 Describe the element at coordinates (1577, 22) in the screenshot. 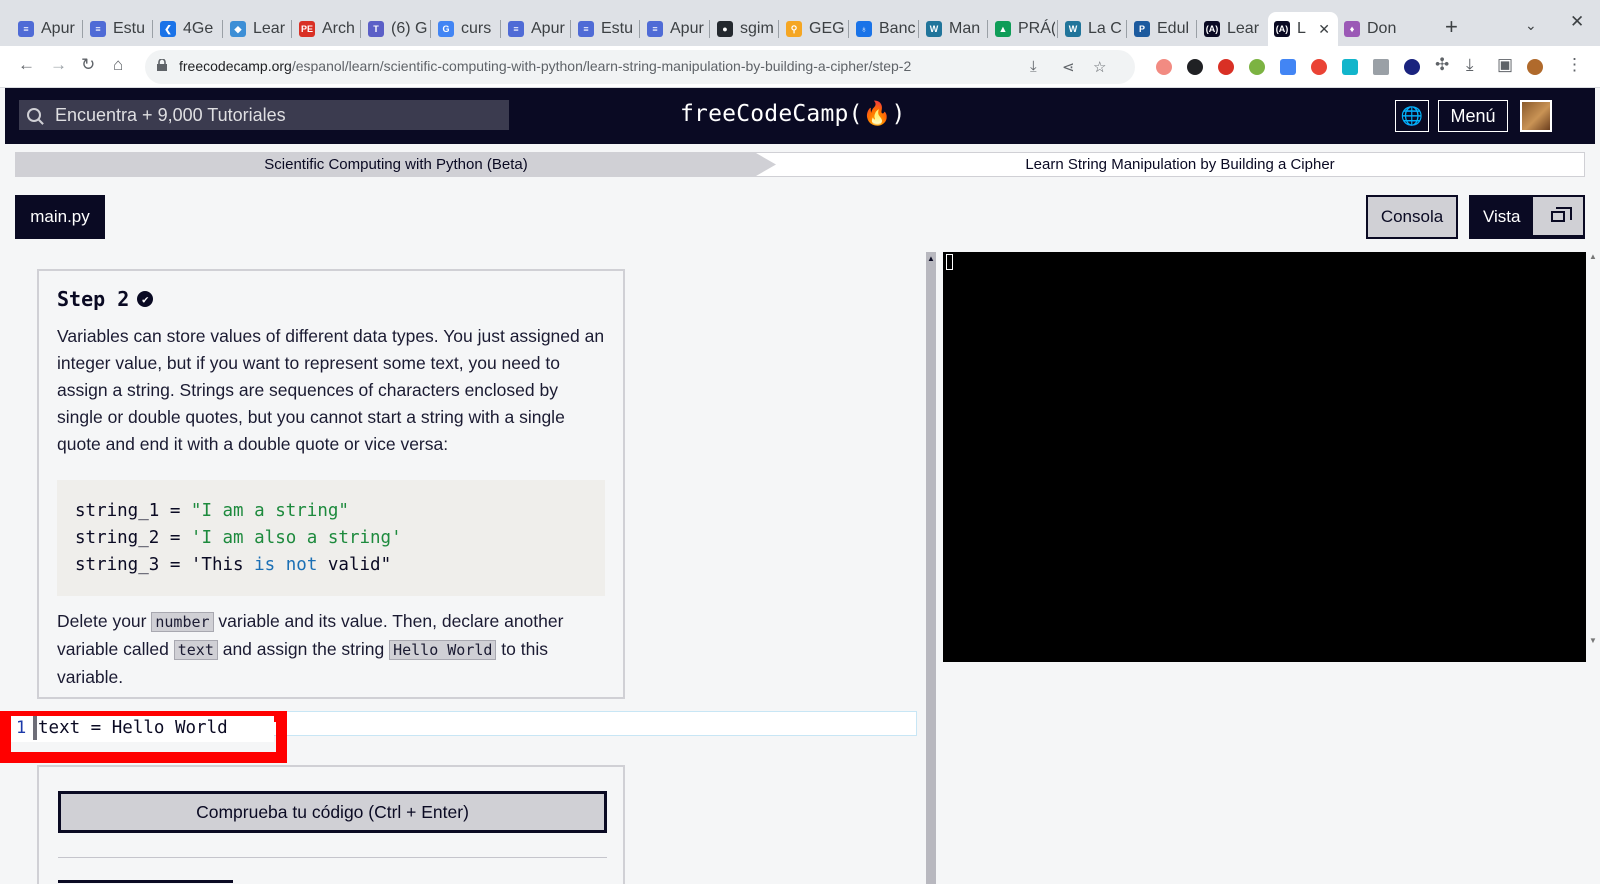

I see `window-close-icon: ✕` at that location.